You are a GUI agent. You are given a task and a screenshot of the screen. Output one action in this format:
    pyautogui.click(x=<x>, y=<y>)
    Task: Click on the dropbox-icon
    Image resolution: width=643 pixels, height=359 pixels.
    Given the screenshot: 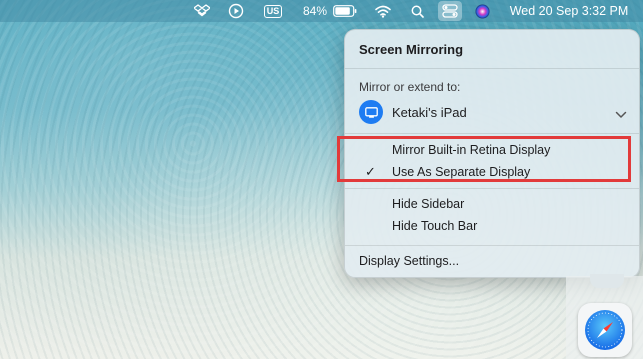 What is the action you would take?
    pyautogui.click(x=202, y=11)
    